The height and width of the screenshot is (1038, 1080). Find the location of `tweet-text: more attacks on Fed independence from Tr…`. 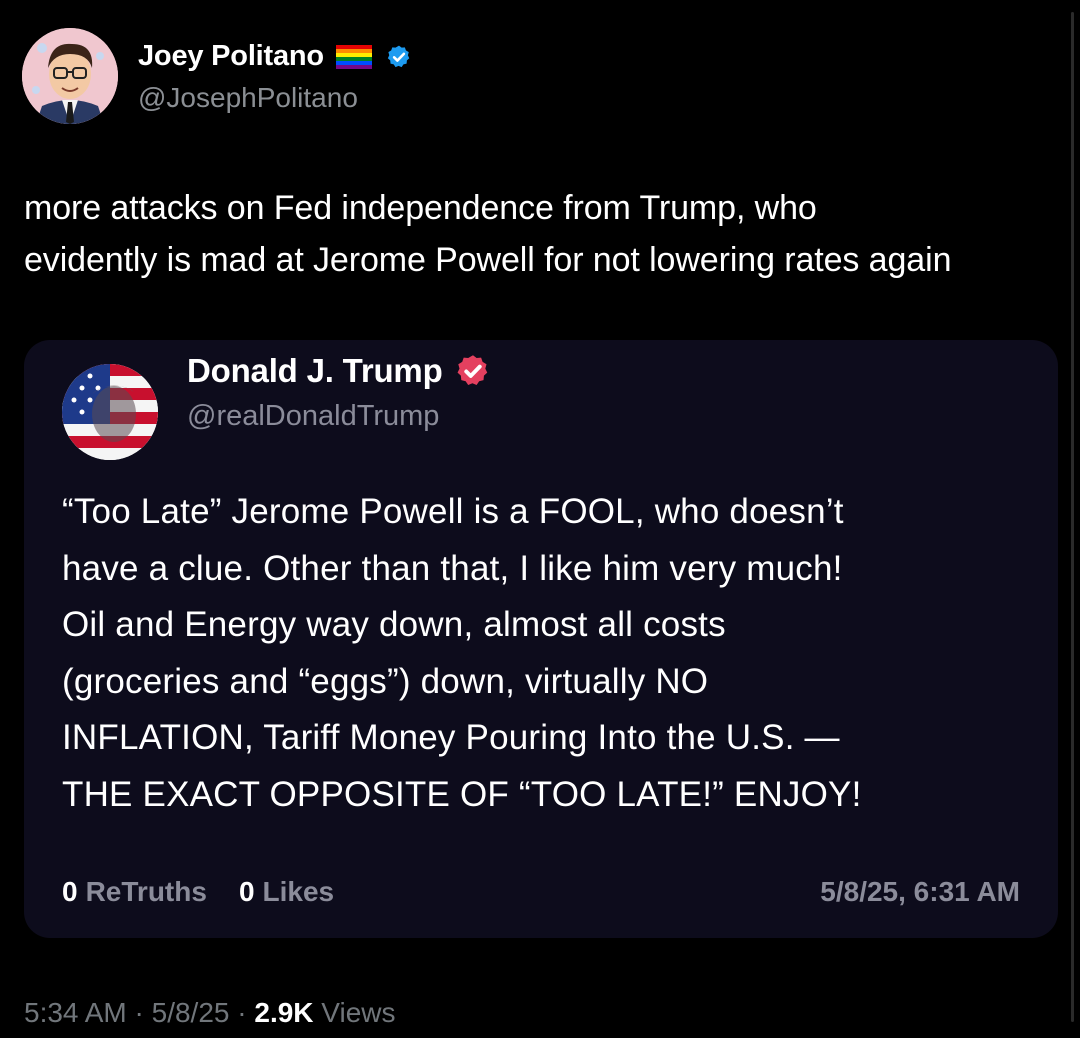

tweet-text: more attacks on Fed independence from Tr… is located at coordinates (488, 234).